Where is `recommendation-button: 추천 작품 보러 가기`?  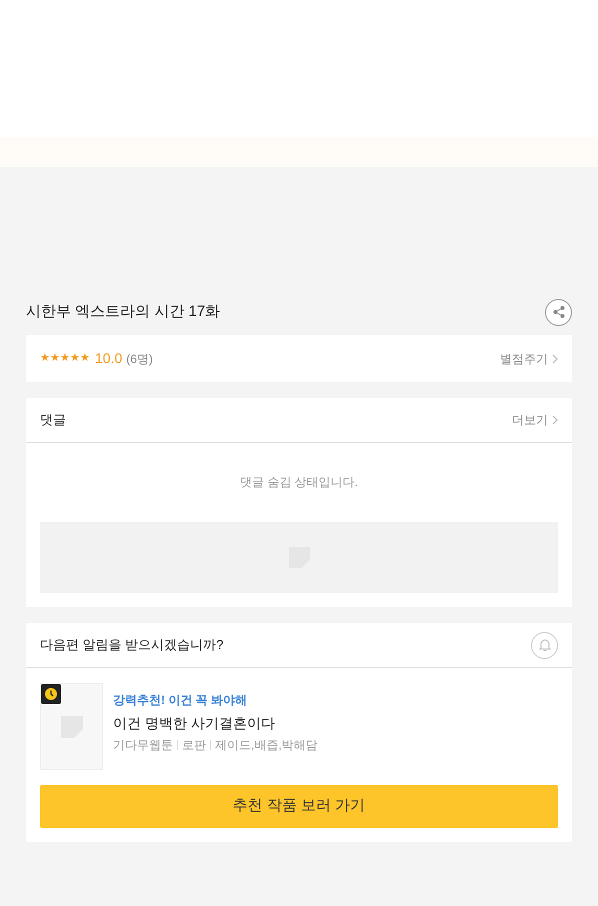 recommendation-button: 추천 작품 보러 가기 is located at coordinates (299, 806).